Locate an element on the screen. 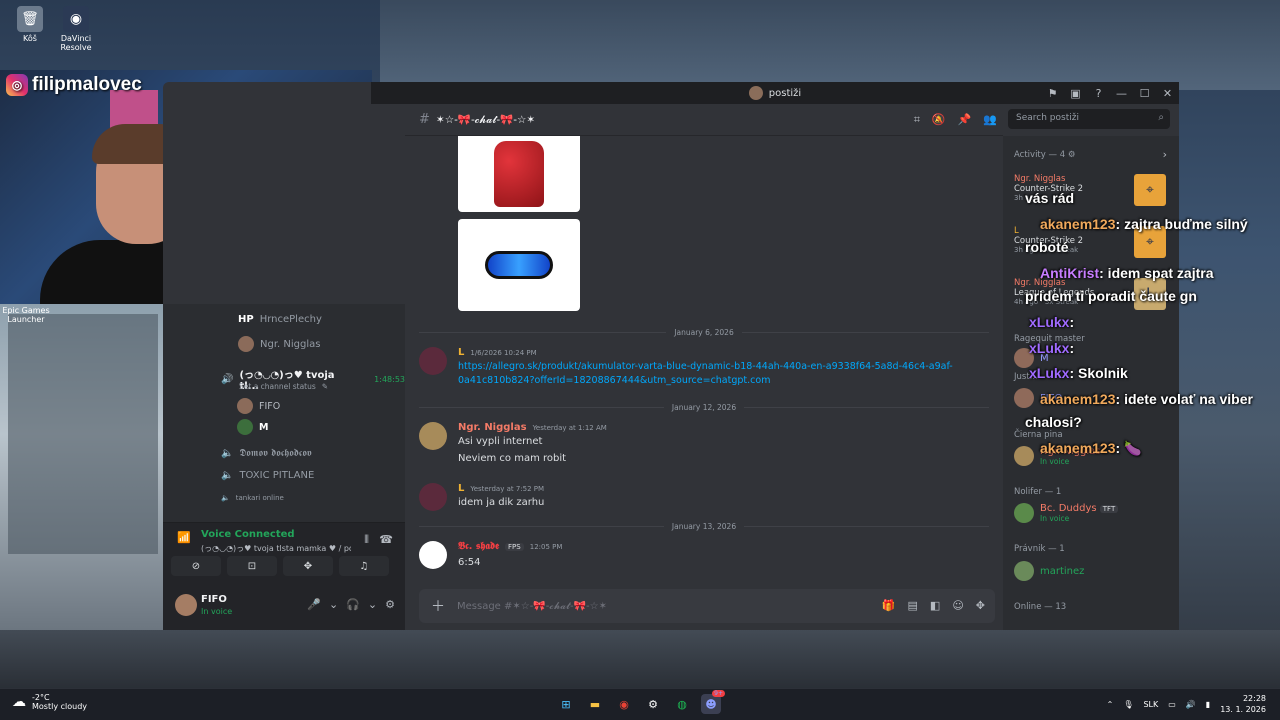  voice-channel: 🔈 𝕯𝖔𝖒𝖔𝖛 𝖉𝖔𝖈𝖍𝖔𝖉𝖈𝖔𝖛 is located at coordinates (266, 453).